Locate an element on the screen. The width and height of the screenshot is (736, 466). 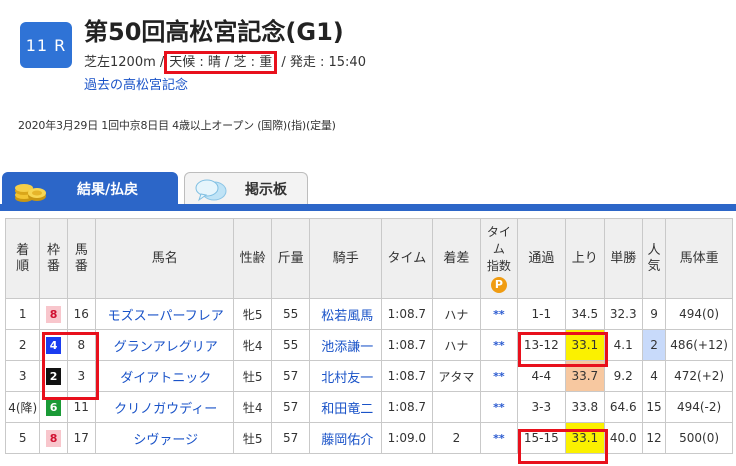
header-umaban: 馬 番 is located at coordinates (81, 258).